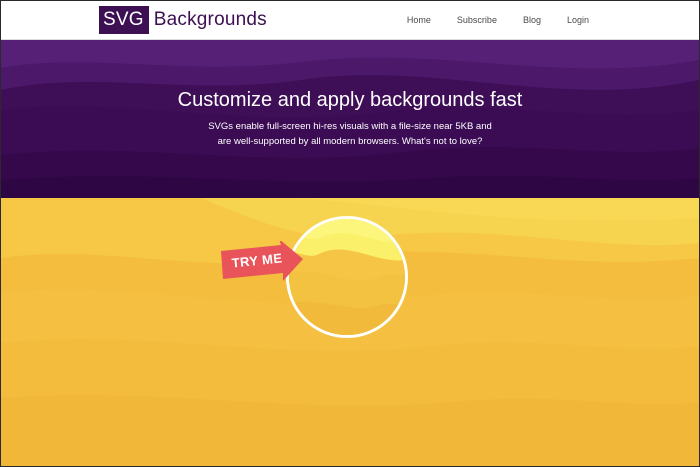  What do you see at coordinates (532, 20) in the screenshot?
I see `nav-blog-link: Blog` at bounding box center [532, 20].